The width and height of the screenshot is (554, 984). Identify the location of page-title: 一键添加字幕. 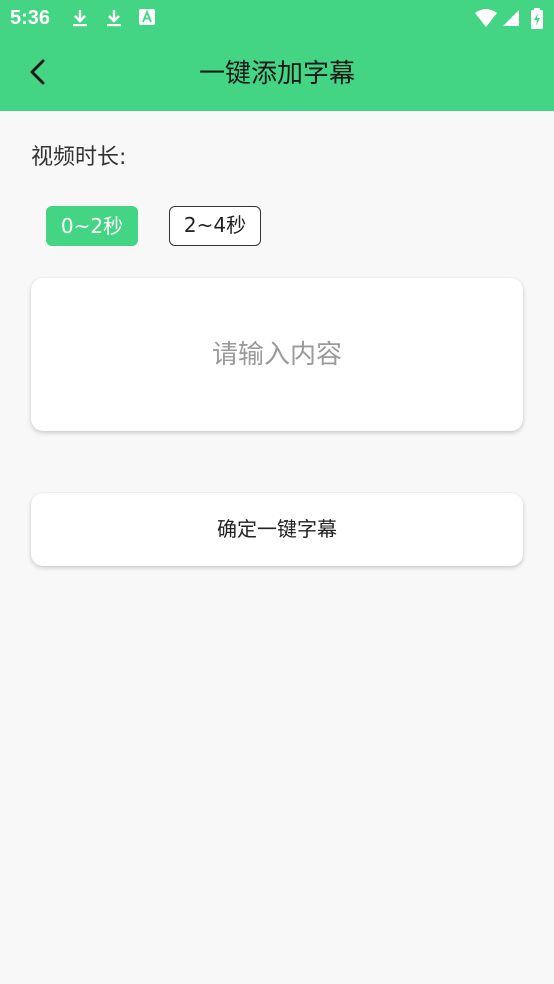
(276, 74).